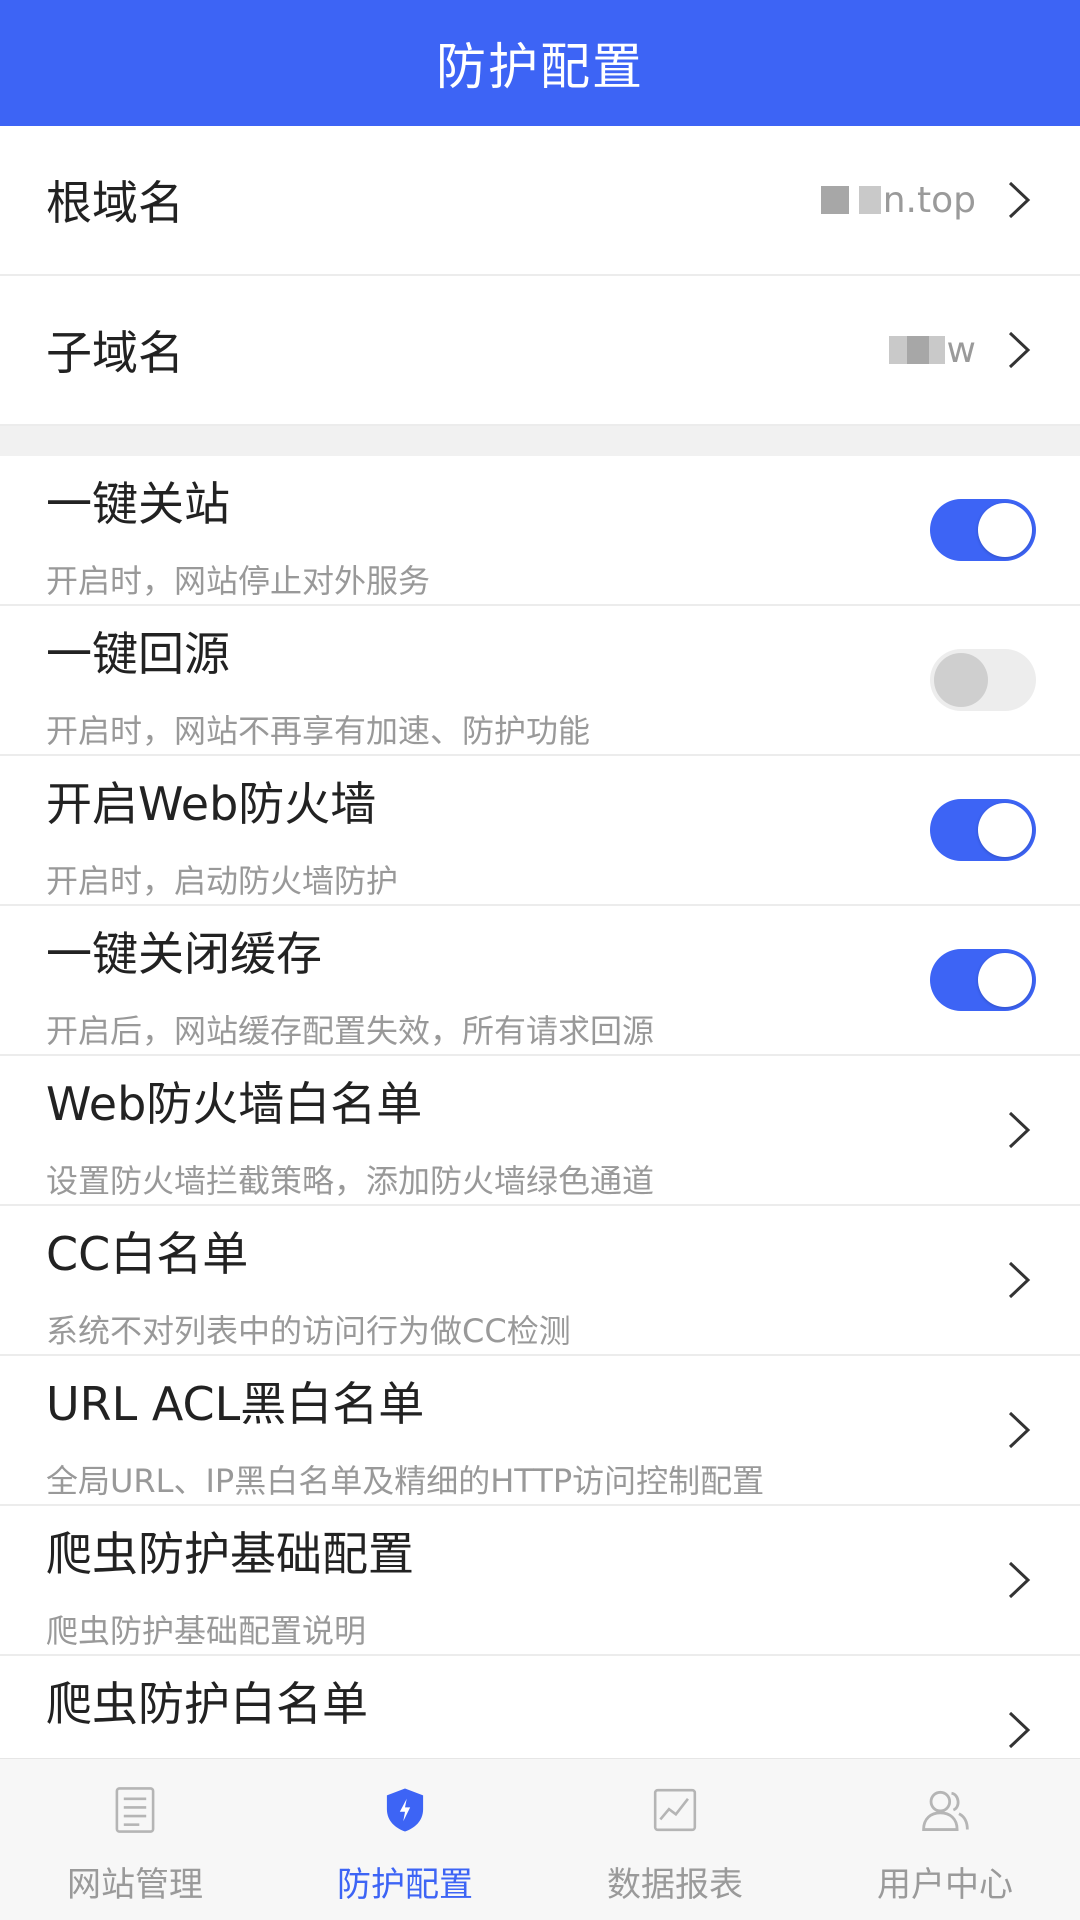 The image size is (1080, 1920). Describe the element at coordinates (540, 1281) in the screenshot. I see `setting-cc-whitelist: CC白名单 系统不对列表中的访问行为做CC检测` at that location.